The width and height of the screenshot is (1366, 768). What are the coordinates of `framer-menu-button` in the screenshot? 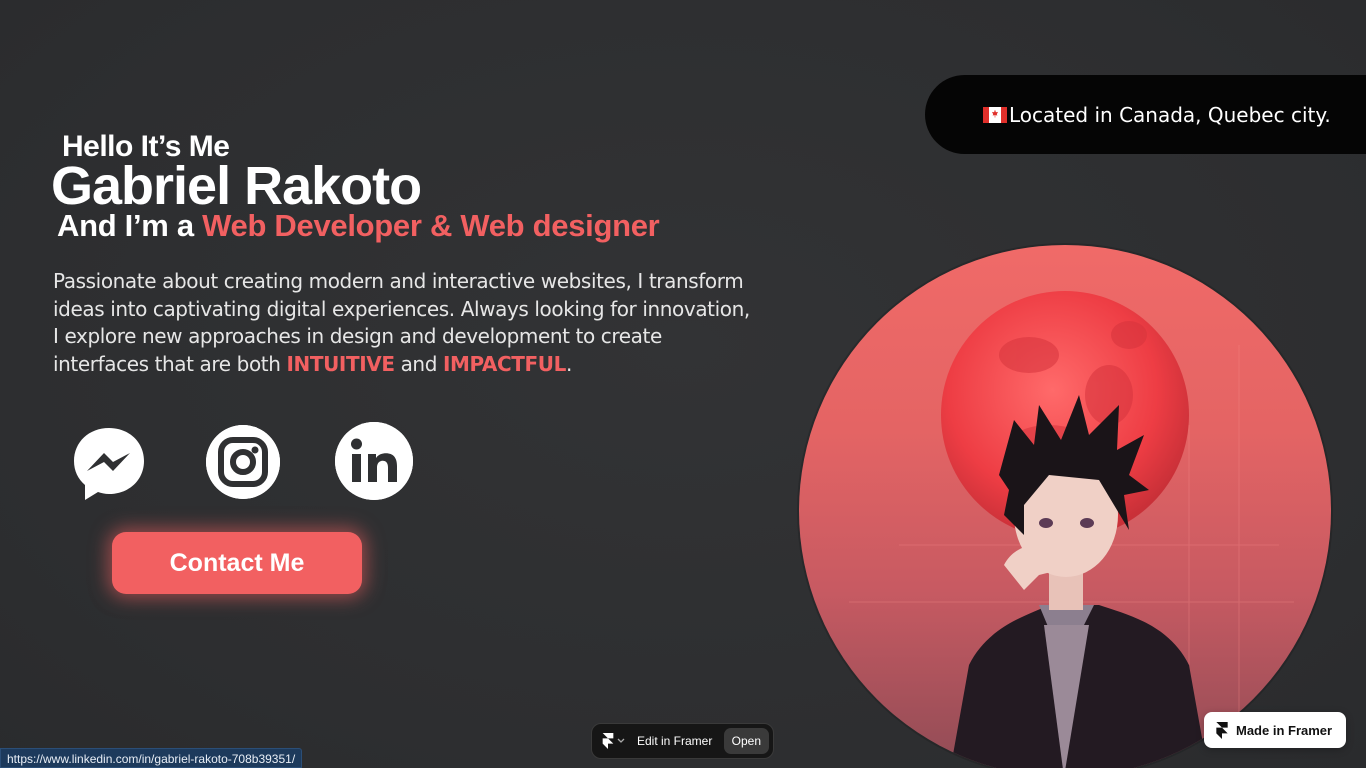 It's located at (613, 741).